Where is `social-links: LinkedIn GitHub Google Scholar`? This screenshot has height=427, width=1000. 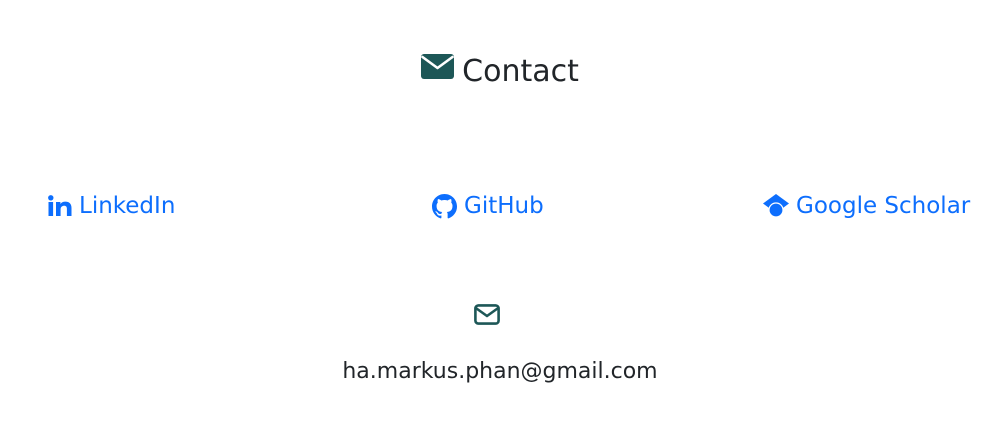
social-links: LinkedIn GitHub Google Scholar is located at coordinates (500, 206).